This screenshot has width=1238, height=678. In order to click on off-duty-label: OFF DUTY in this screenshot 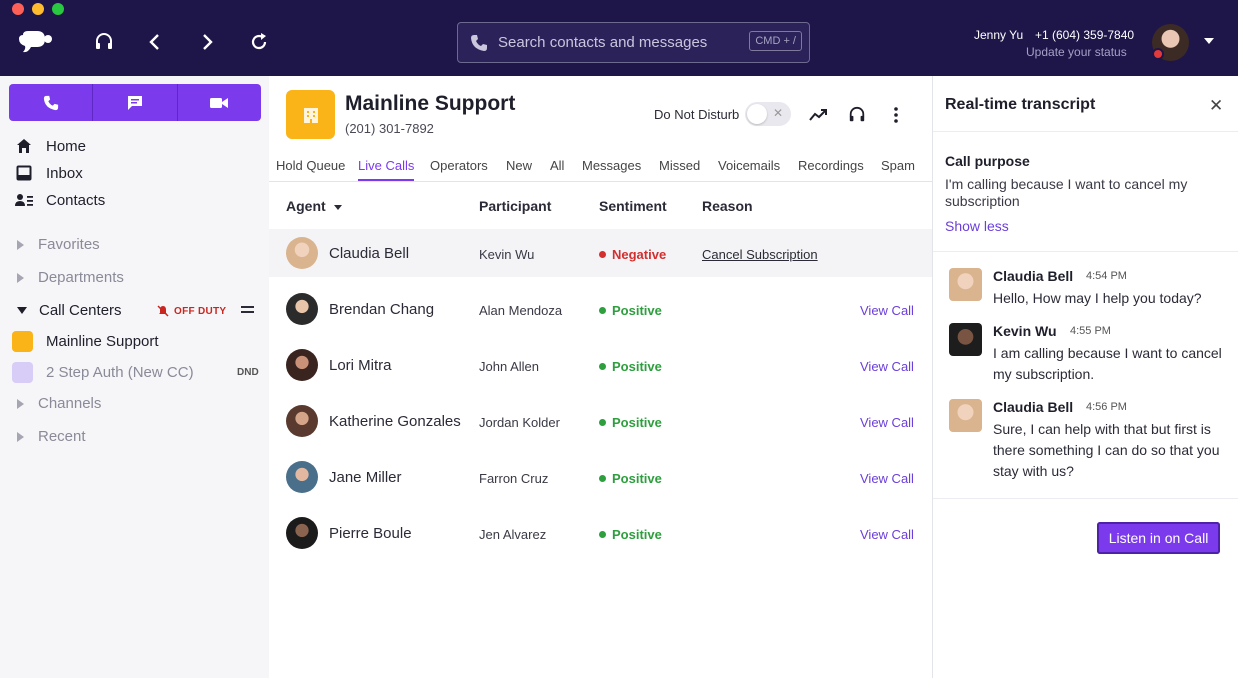, I will do `click(200, 311)`.